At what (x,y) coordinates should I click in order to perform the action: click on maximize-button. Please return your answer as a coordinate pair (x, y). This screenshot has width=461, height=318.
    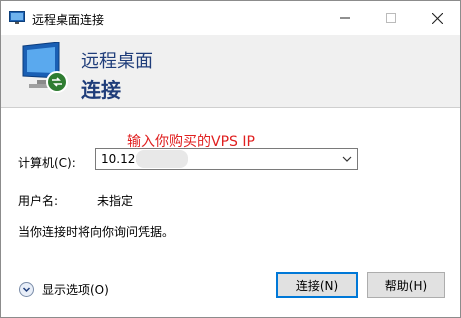
    Looking at the image, I should click on (391, 18).